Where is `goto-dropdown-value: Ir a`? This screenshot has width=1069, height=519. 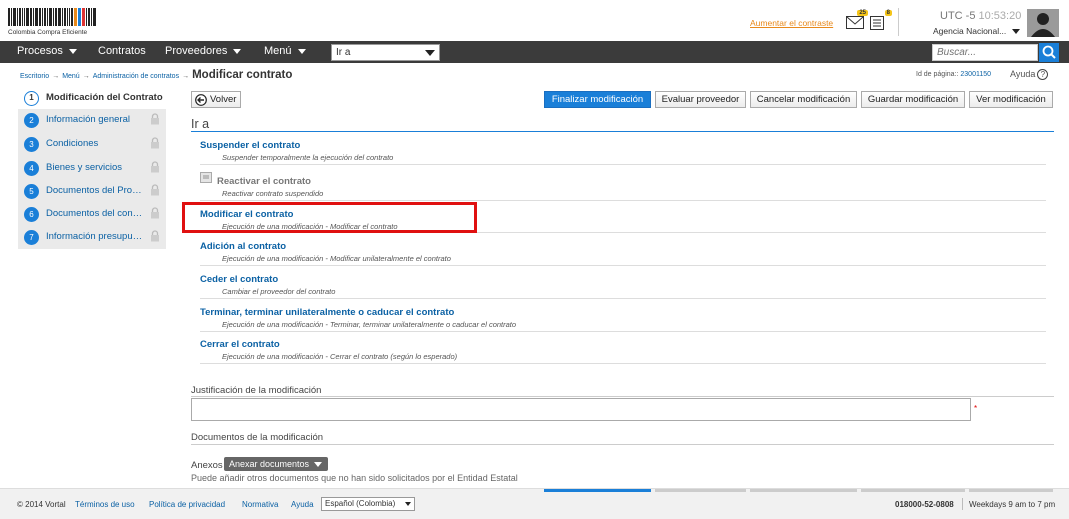 goto-dropdown-value: Ir a is located at coordinates (343, 52).